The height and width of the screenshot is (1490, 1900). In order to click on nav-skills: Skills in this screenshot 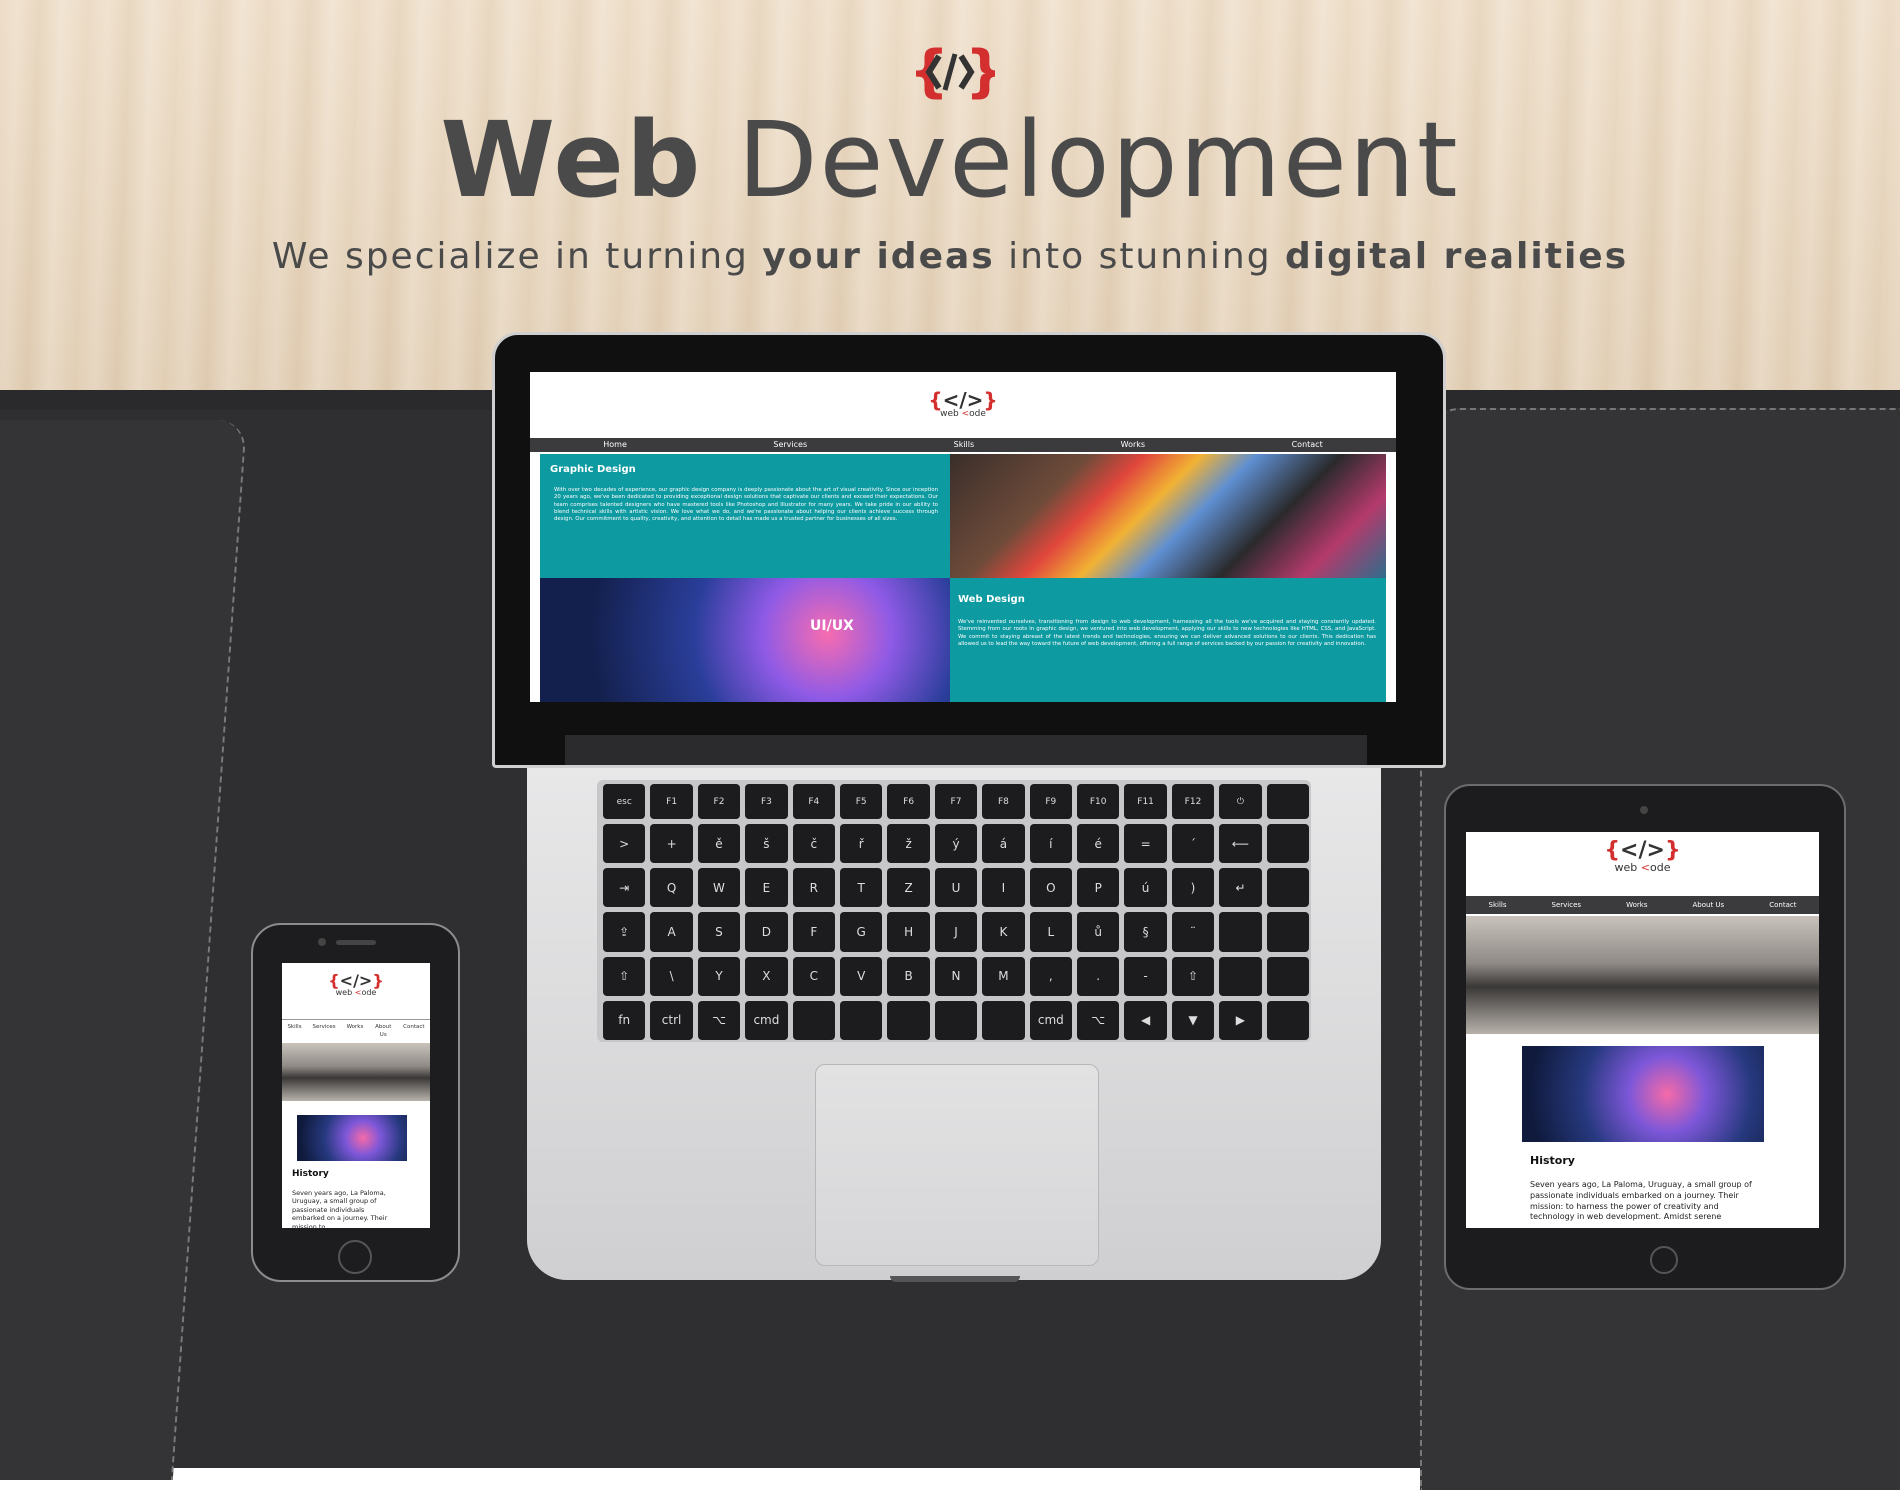, I will do `click(964, 445)`.